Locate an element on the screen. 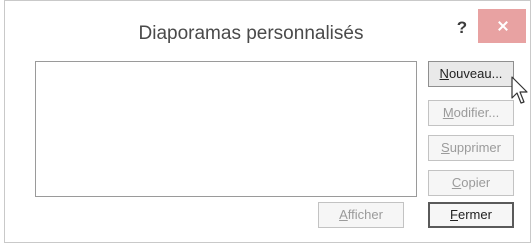 Image resolution: width=532 pixels, height=245 pixels. close-button-label: ermer is located at coordinates (475, 214).